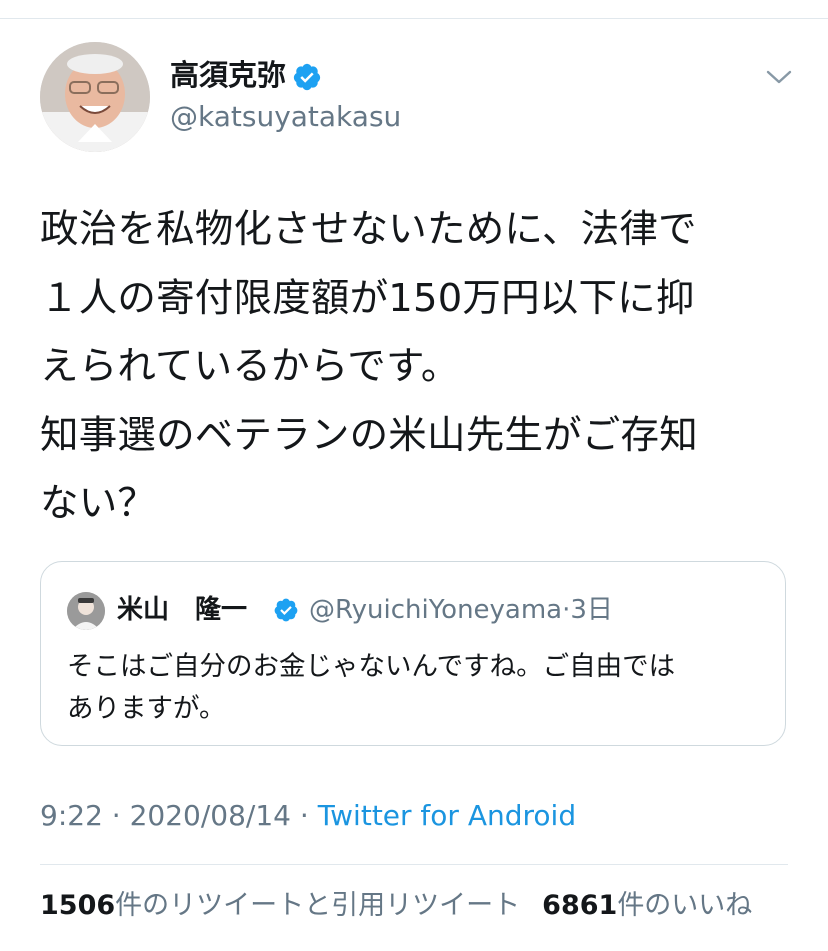  Describe the element at coordinates (285, 117) in the screenshot. I see `author-handle: @katsuyatakasu` at that location.